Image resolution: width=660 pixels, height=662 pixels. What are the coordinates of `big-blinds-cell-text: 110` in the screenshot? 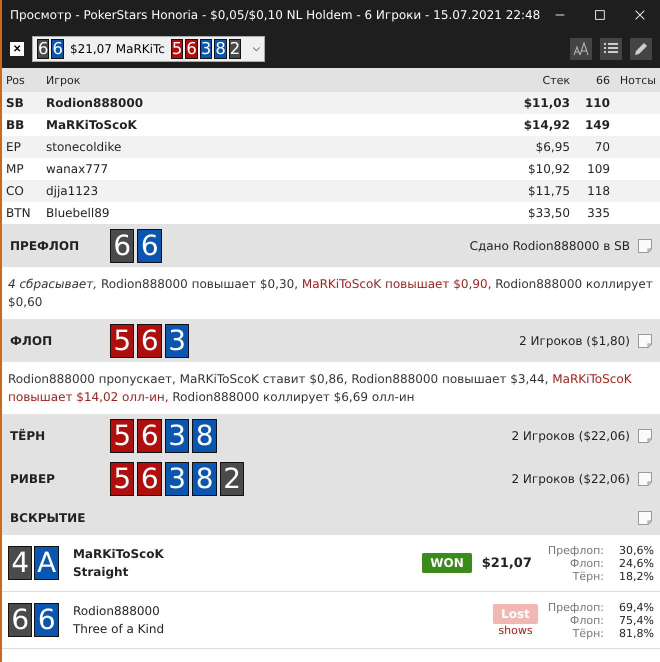 It's located at (597, 103).